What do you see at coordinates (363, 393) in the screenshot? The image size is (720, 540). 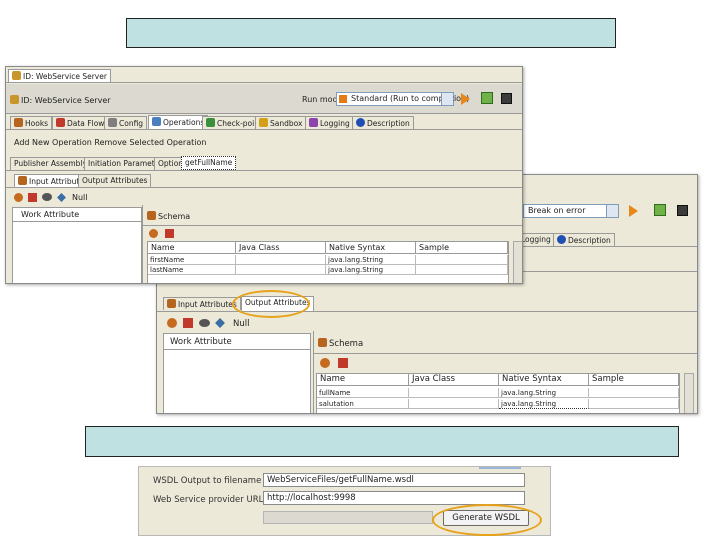 I see `cell-name: fullName` at bounding box center [363, 393].